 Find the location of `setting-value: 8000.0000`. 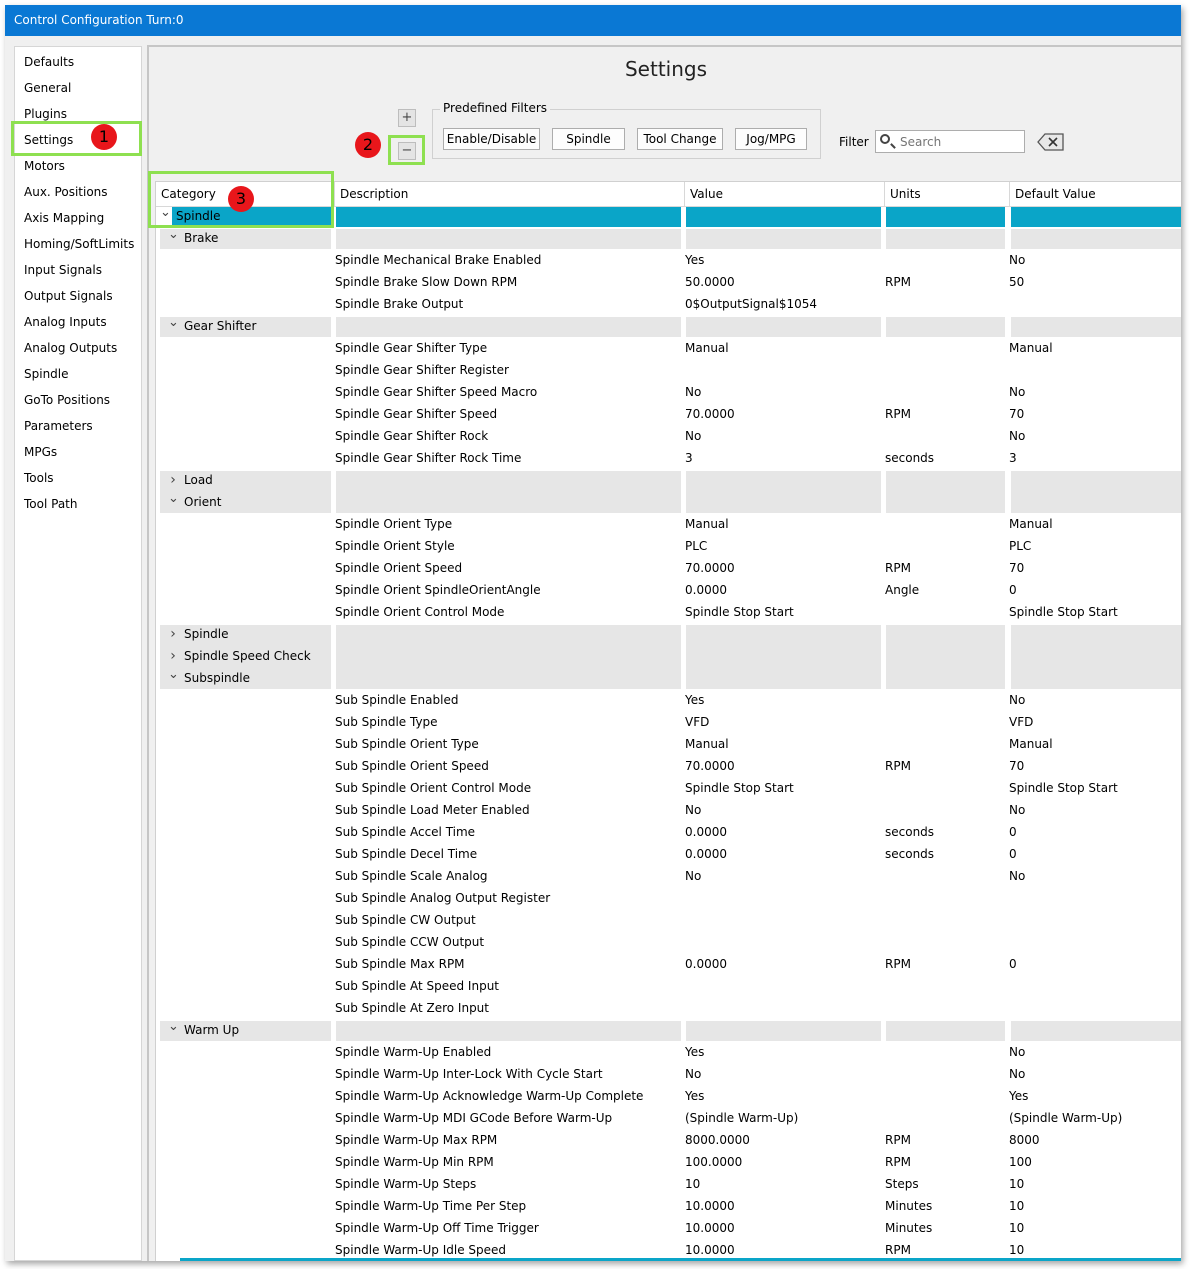

setting-value: 8000.0000 is located at coordinates (717, 1140).